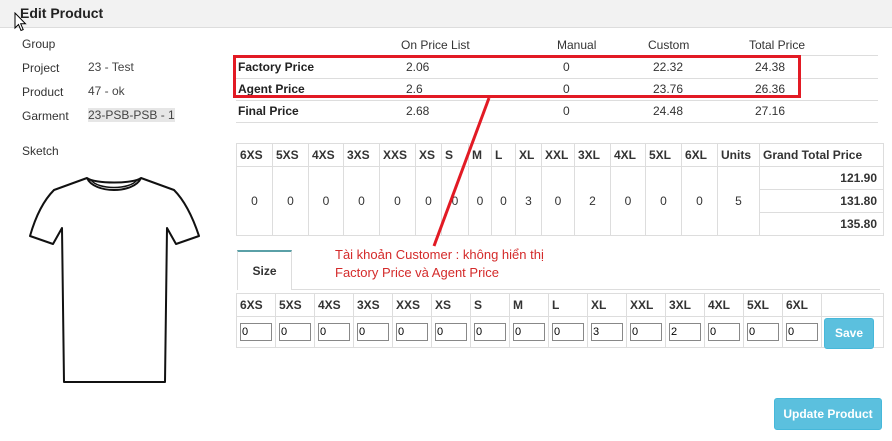  What do you see at coordinates (568, 332) in the screenshot?
I see `size-l-input` at bounding box center [568, 332].